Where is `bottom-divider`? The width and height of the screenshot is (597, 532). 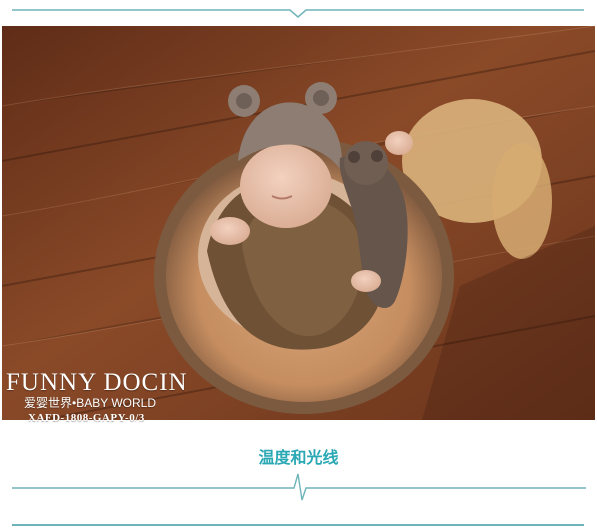 bottom-divider is located at coordinates (298, 525).